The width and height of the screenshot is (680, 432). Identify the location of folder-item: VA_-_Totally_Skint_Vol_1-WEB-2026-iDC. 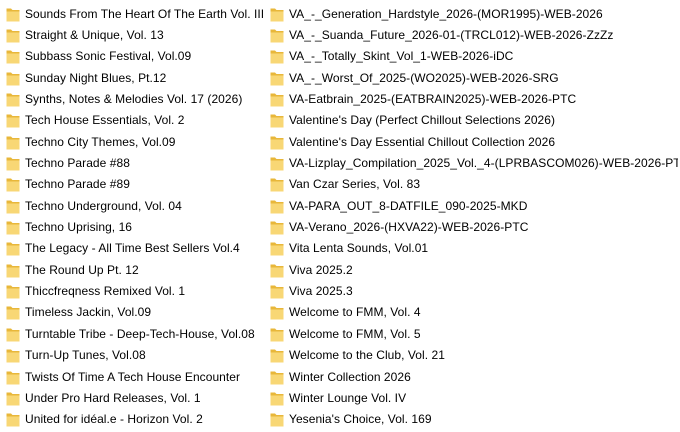
(474, 56).